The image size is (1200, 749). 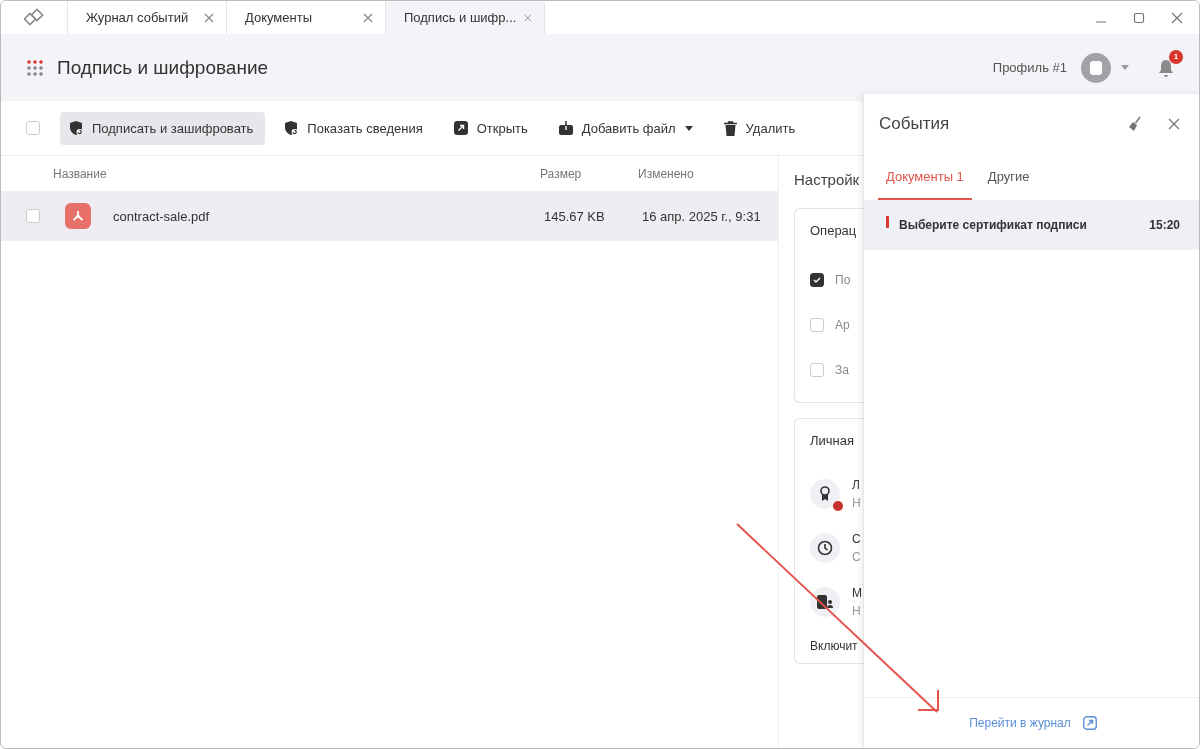 I want to click on event-message: Выберите сертификат подписи, so click(x=993, y=225).